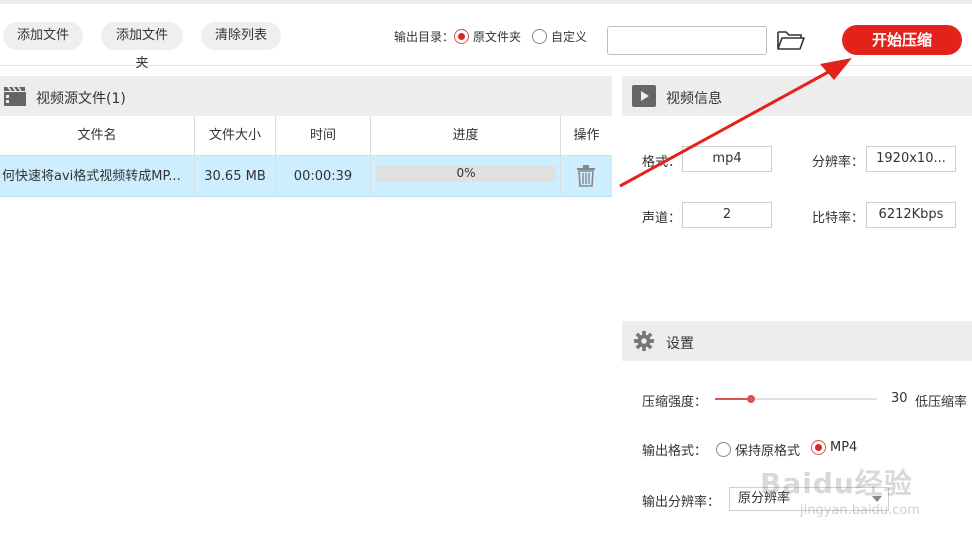 The height and width of the screenshot is (545, 972). Describe the element at coordinates (323, 136) in the screenshot. I see `col-duration: 时间` at that location.